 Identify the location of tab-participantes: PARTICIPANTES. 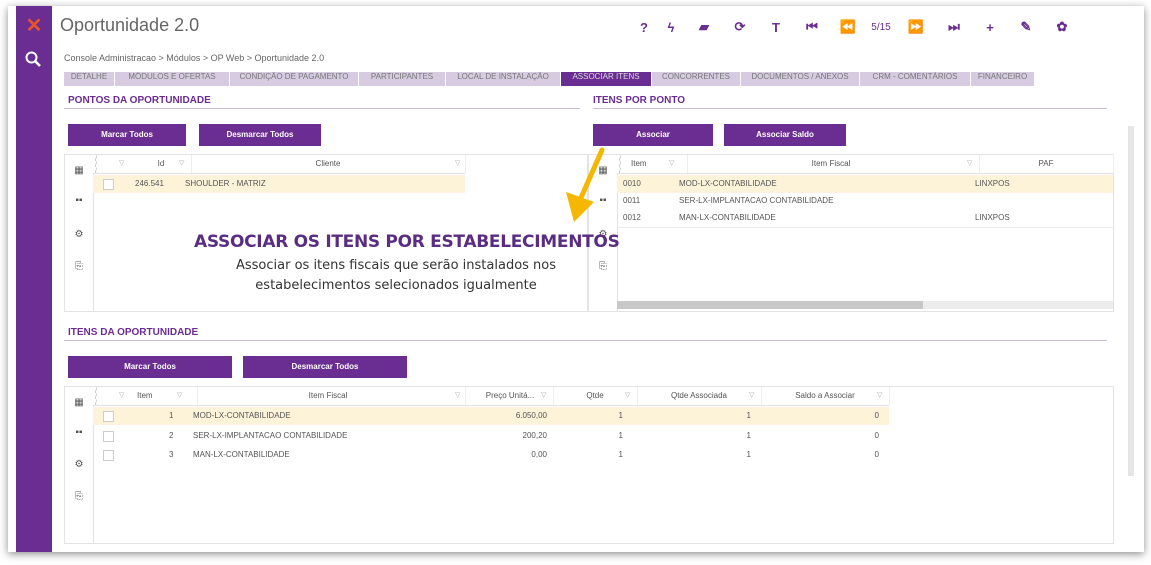
(402, 79).